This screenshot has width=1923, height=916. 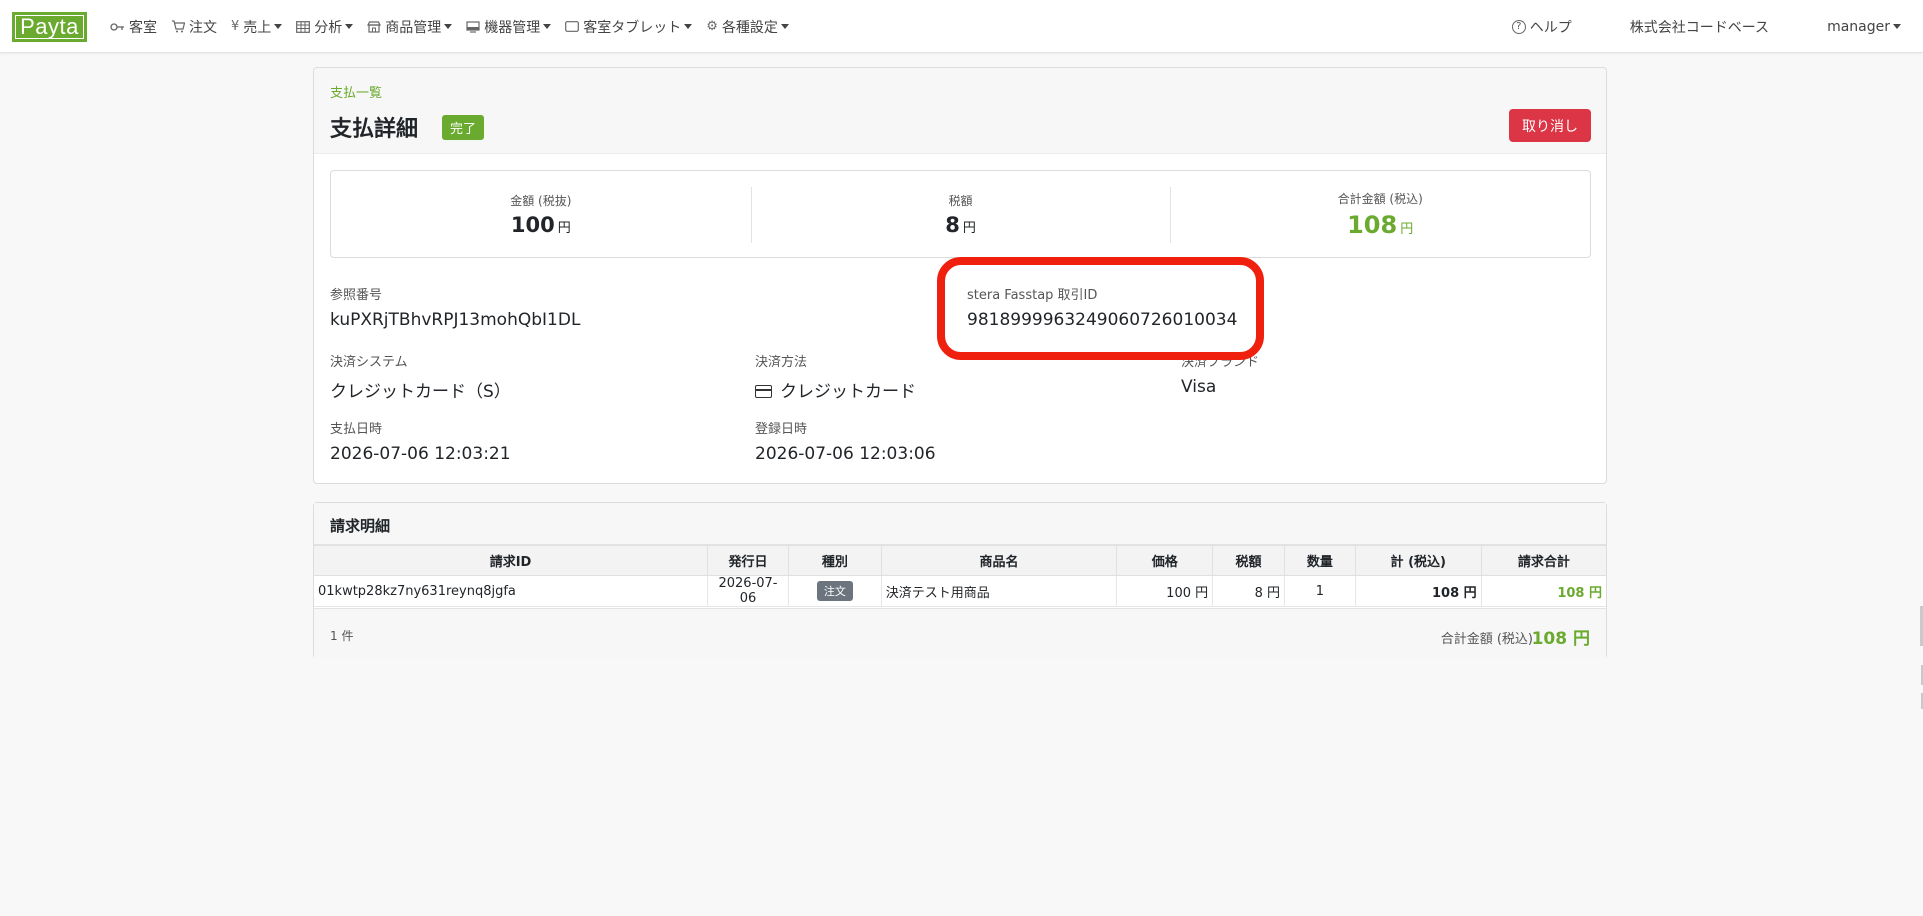 What do you see at coordinates (1165, 560) in the screenshot?
I see `column-header: 価格` at bounding box center [1165, 560].